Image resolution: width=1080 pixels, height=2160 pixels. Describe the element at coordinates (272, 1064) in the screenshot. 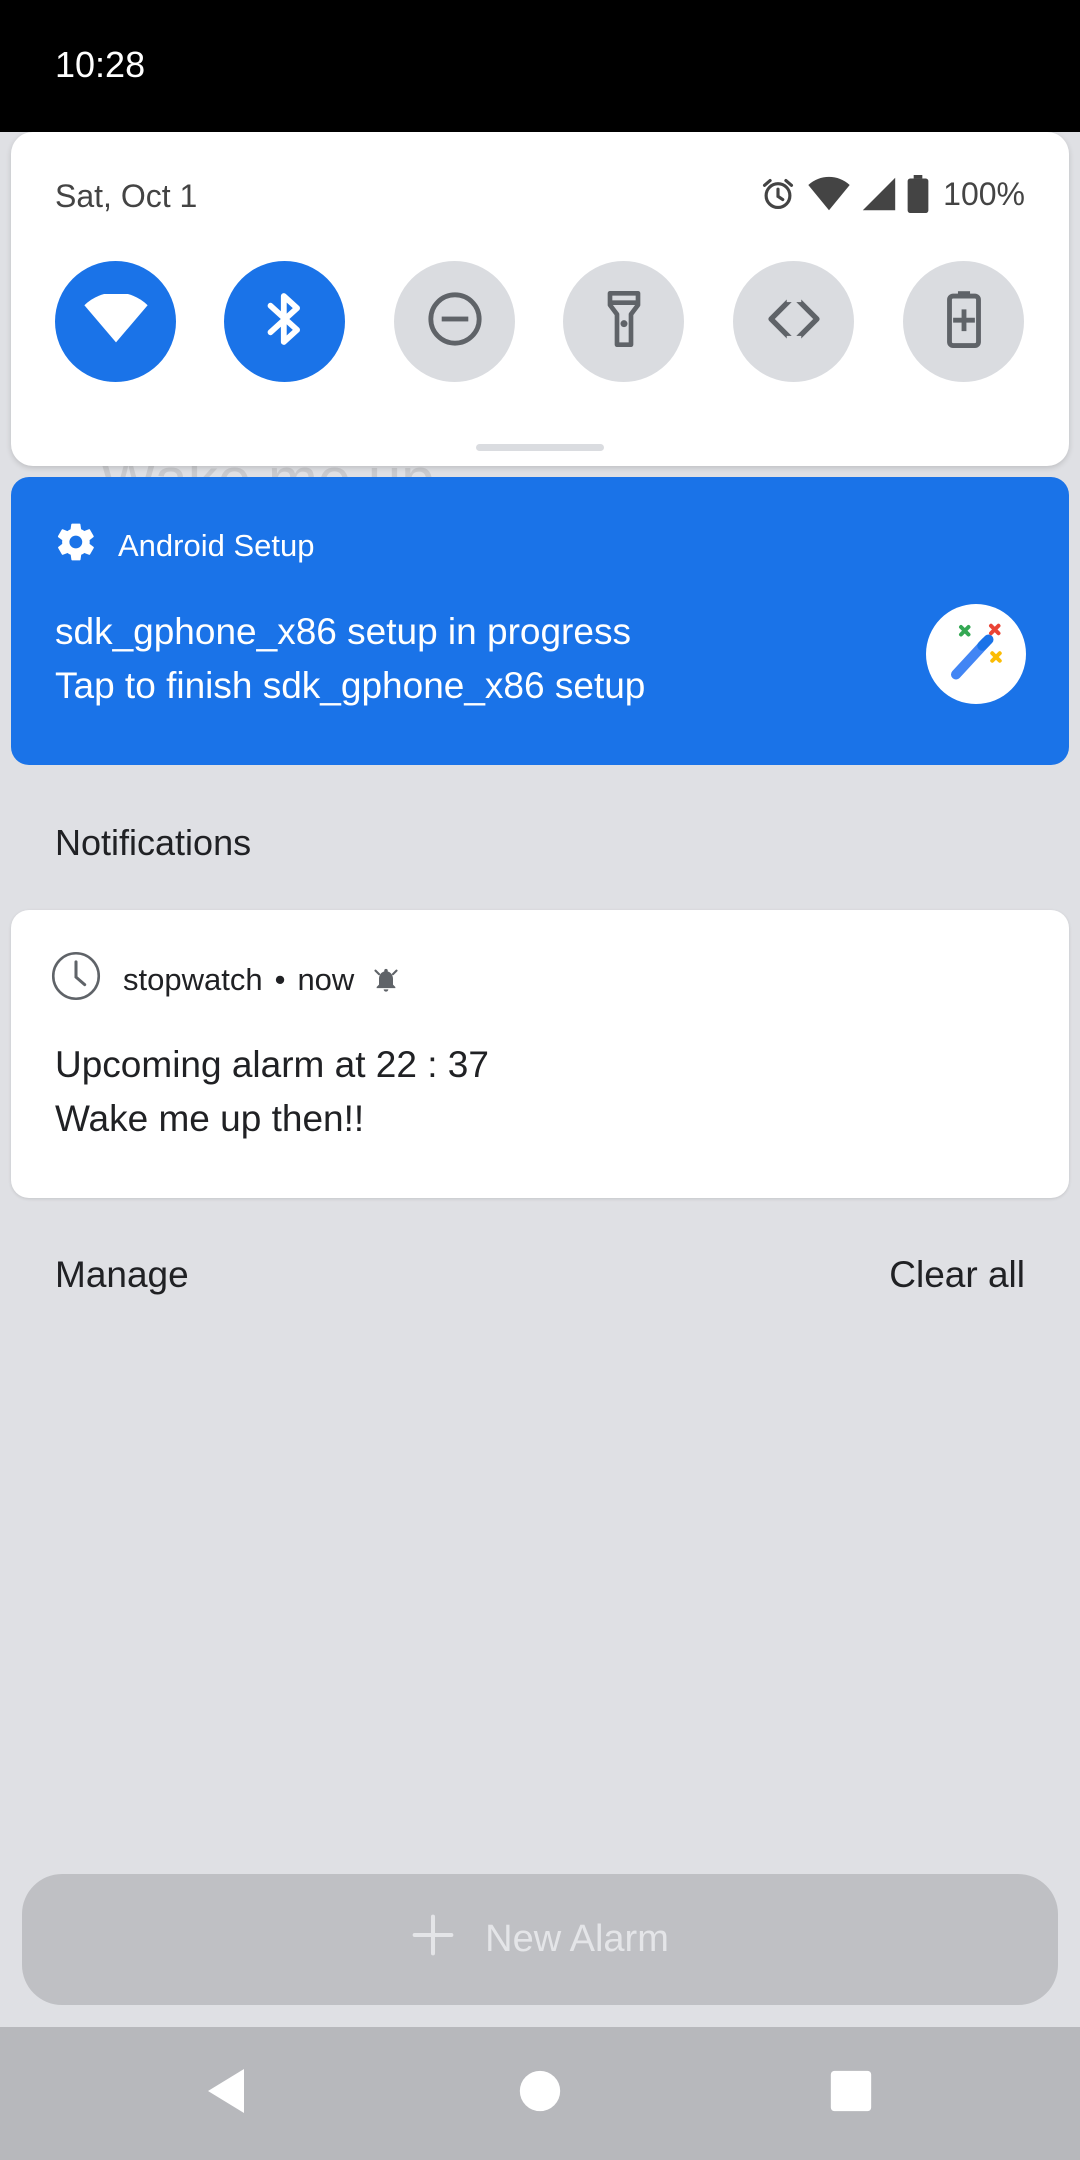

I see `notification-title: Upcoming alarm at 22 : 37` at that location.